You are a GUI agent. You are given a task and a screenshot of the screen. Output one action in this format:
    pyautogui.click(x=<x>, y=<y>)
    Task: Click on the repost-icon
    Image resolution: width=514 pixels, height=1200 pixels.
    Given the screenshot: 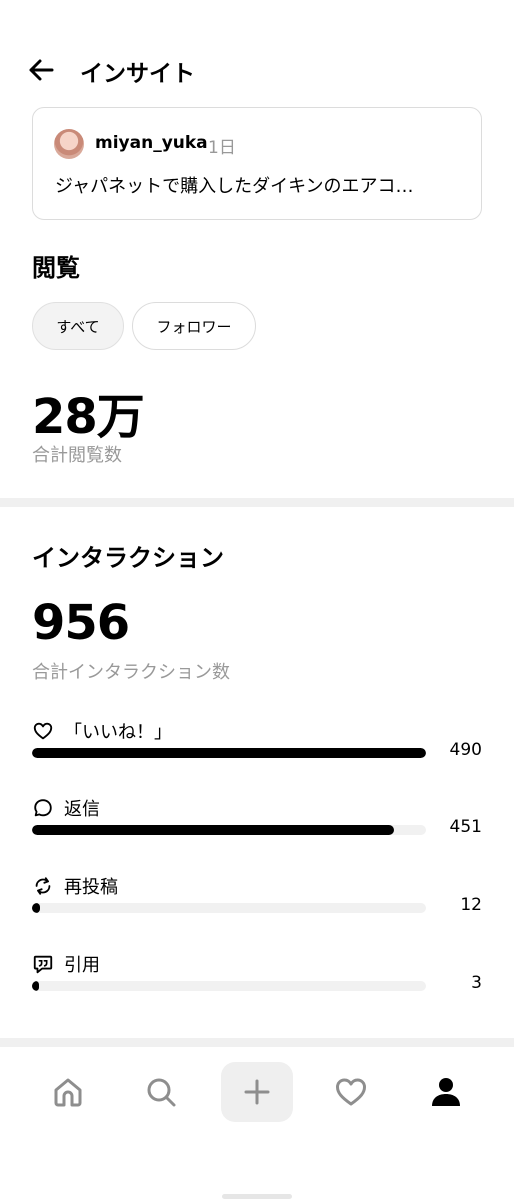 What is the action you would take?
    pyautogui.click(x=43, y=886)
    